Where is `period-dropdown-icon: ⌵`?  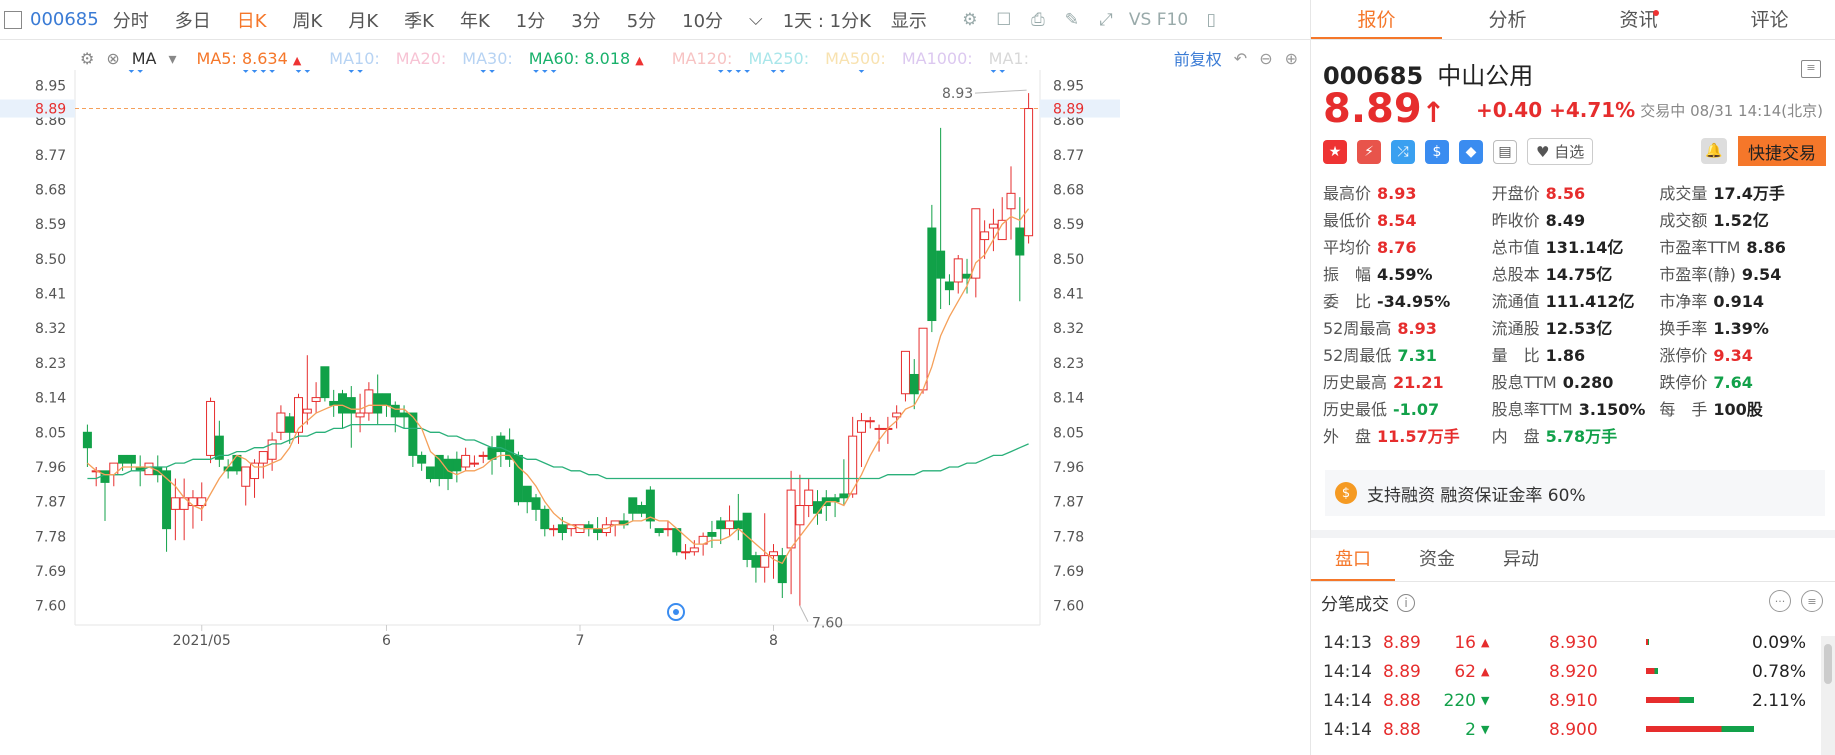
period-dropdown-icon: ⌵ is located at coordinates (756, 19).